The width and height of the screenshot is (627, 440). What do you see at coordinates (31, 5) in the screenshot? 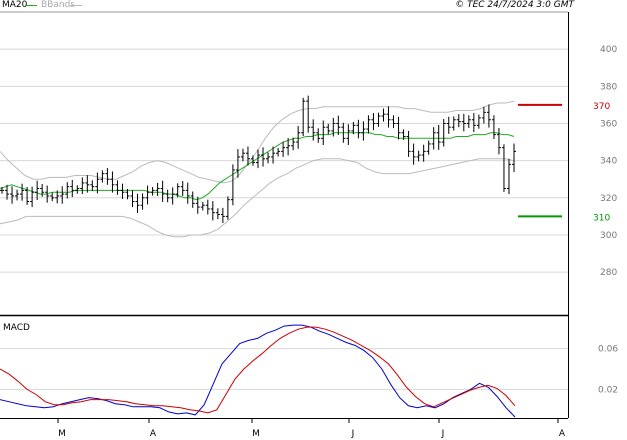
I see `legend-ma20-swatch` at bounding box center [31, 5].